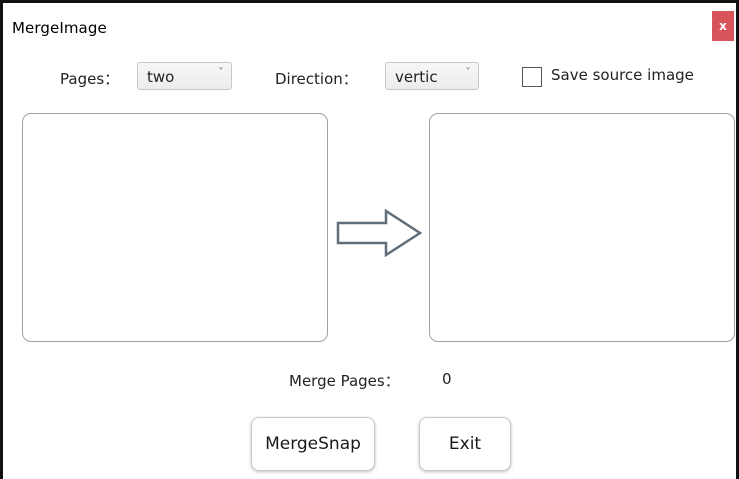 Image resolution: width=739 pixels, height=479 pixels. I want to click on direction-select: vertic ˇ, so click(432, 76).